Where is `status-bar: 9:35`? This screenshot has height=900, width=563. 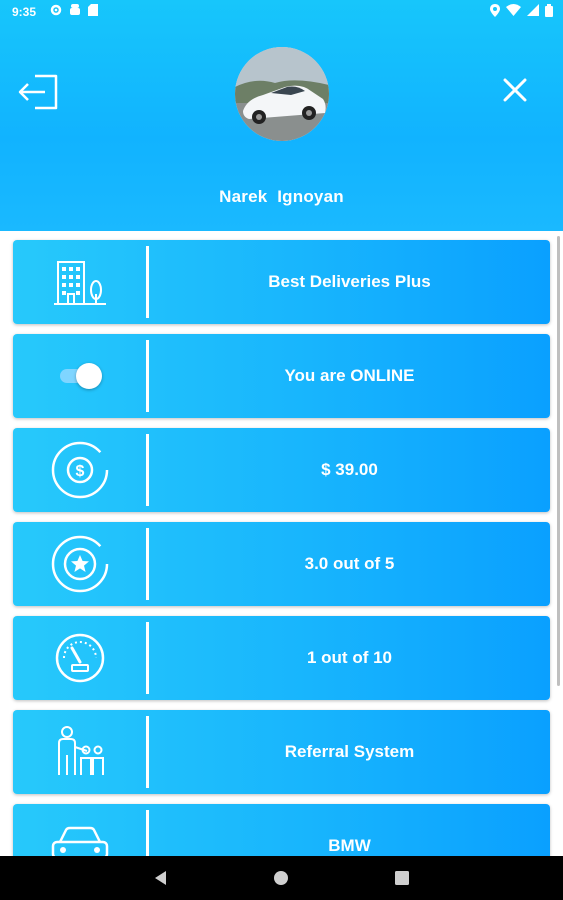 status-bar: 9:35 is located at coordinates (281, 12).